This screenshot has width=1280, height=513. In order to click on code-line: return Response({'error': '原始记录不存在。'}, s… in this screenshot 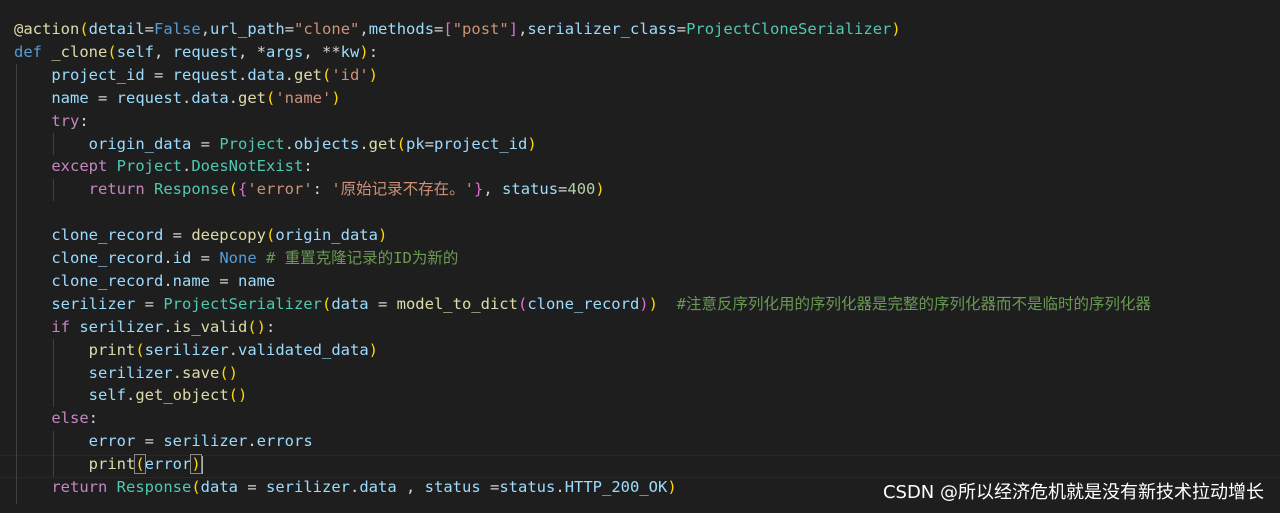, I will do `click(309, 189)`.